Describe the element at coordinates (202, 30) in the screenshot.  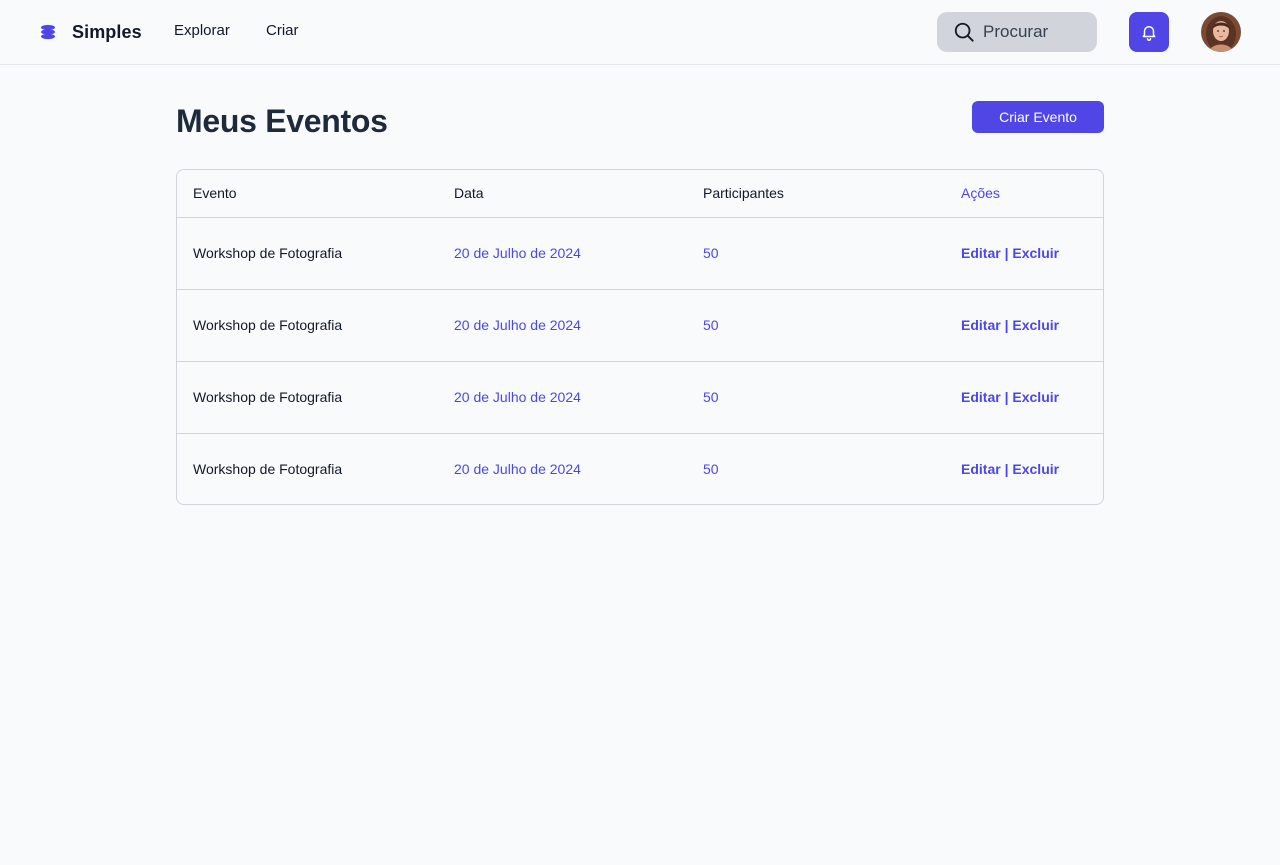
I see `nav-explorar: Explorar` at that location.